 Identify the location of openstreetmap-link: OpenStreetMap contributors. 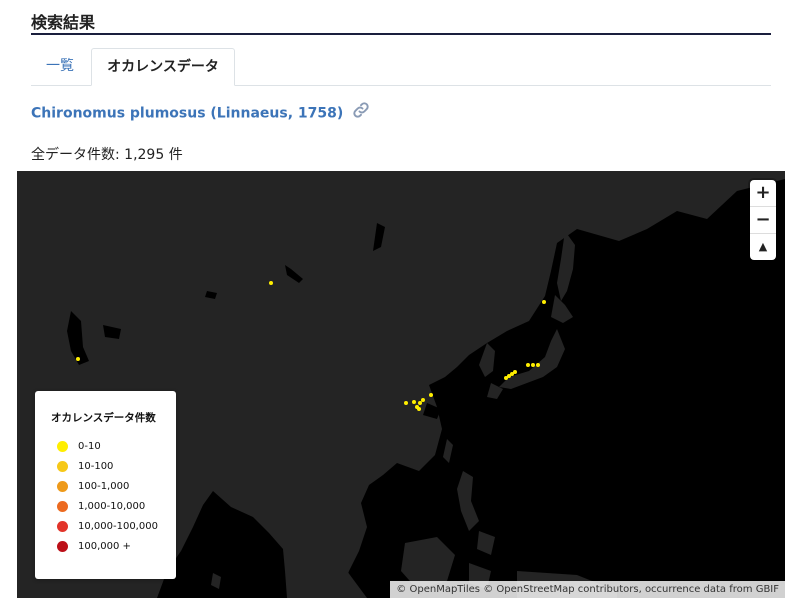
(567, 589).